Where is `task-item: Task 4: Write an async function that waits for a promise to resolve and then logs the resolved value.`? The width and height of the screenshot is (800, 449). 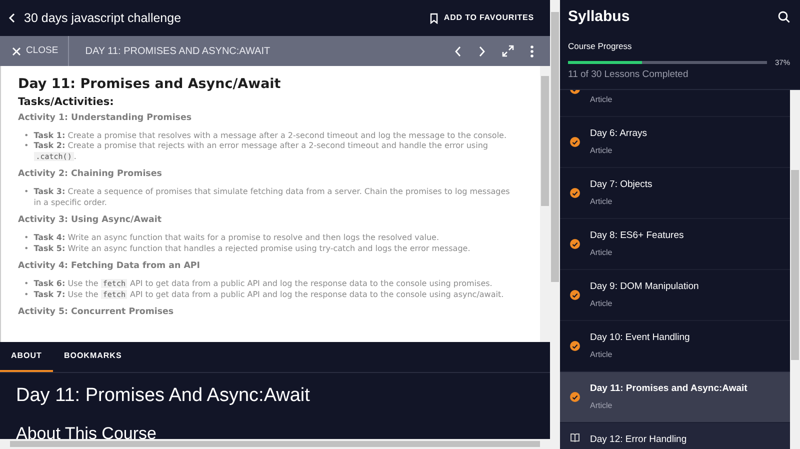
task-item: Task 4: Write an async function that waits for a promise to resolve and then logs the resolved value. is located at coordinates (236, 238).